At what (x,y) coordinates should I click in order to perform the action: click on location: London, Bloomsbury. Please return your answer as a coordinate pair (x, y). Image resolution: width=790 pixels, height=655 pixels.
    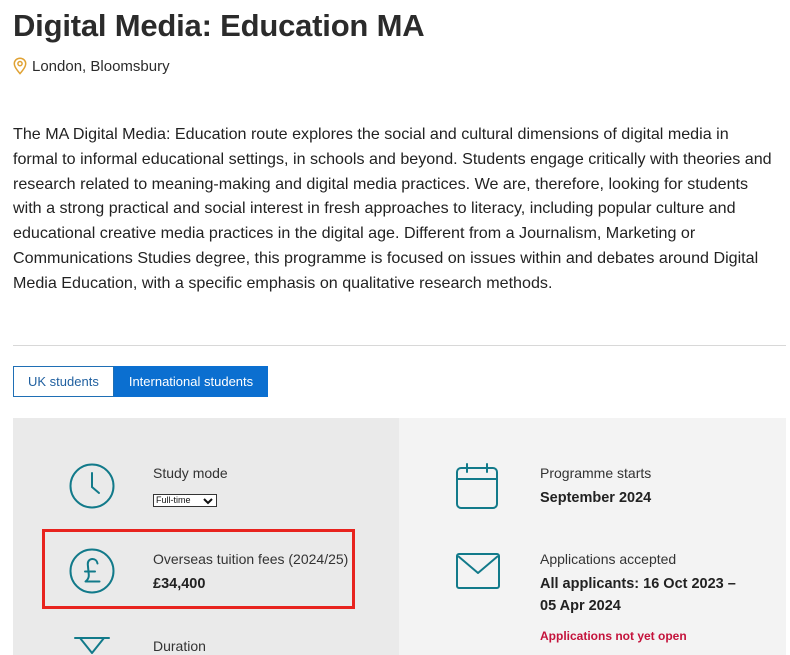
    Looking at the image, I should click on (91, 66).